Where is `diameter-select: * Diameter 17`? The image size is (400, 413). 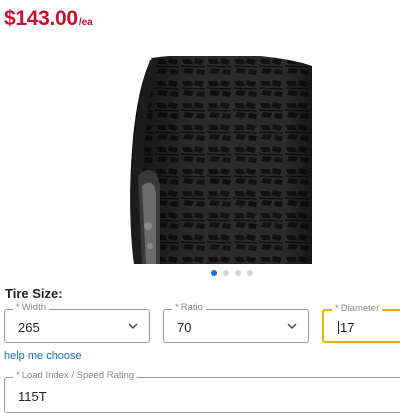
diameter-select: * Diameter 17 is located at coordinates (361, 323).